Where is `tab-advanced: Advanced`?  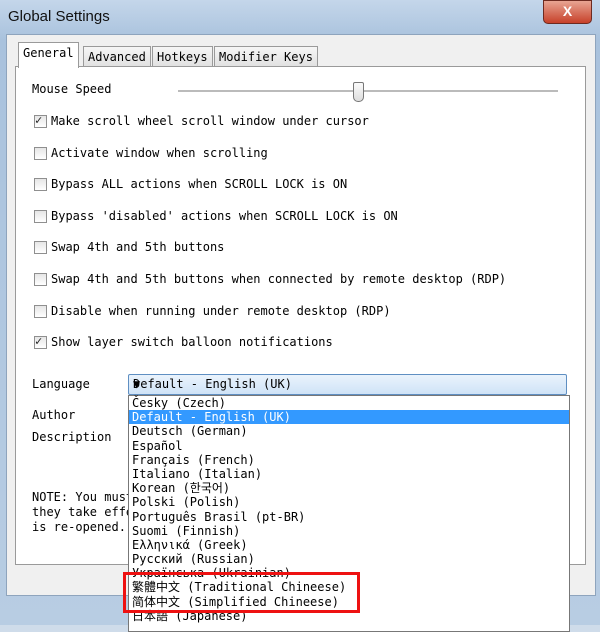 tab-advanced: Advanced is located at coordinates (117, 56).